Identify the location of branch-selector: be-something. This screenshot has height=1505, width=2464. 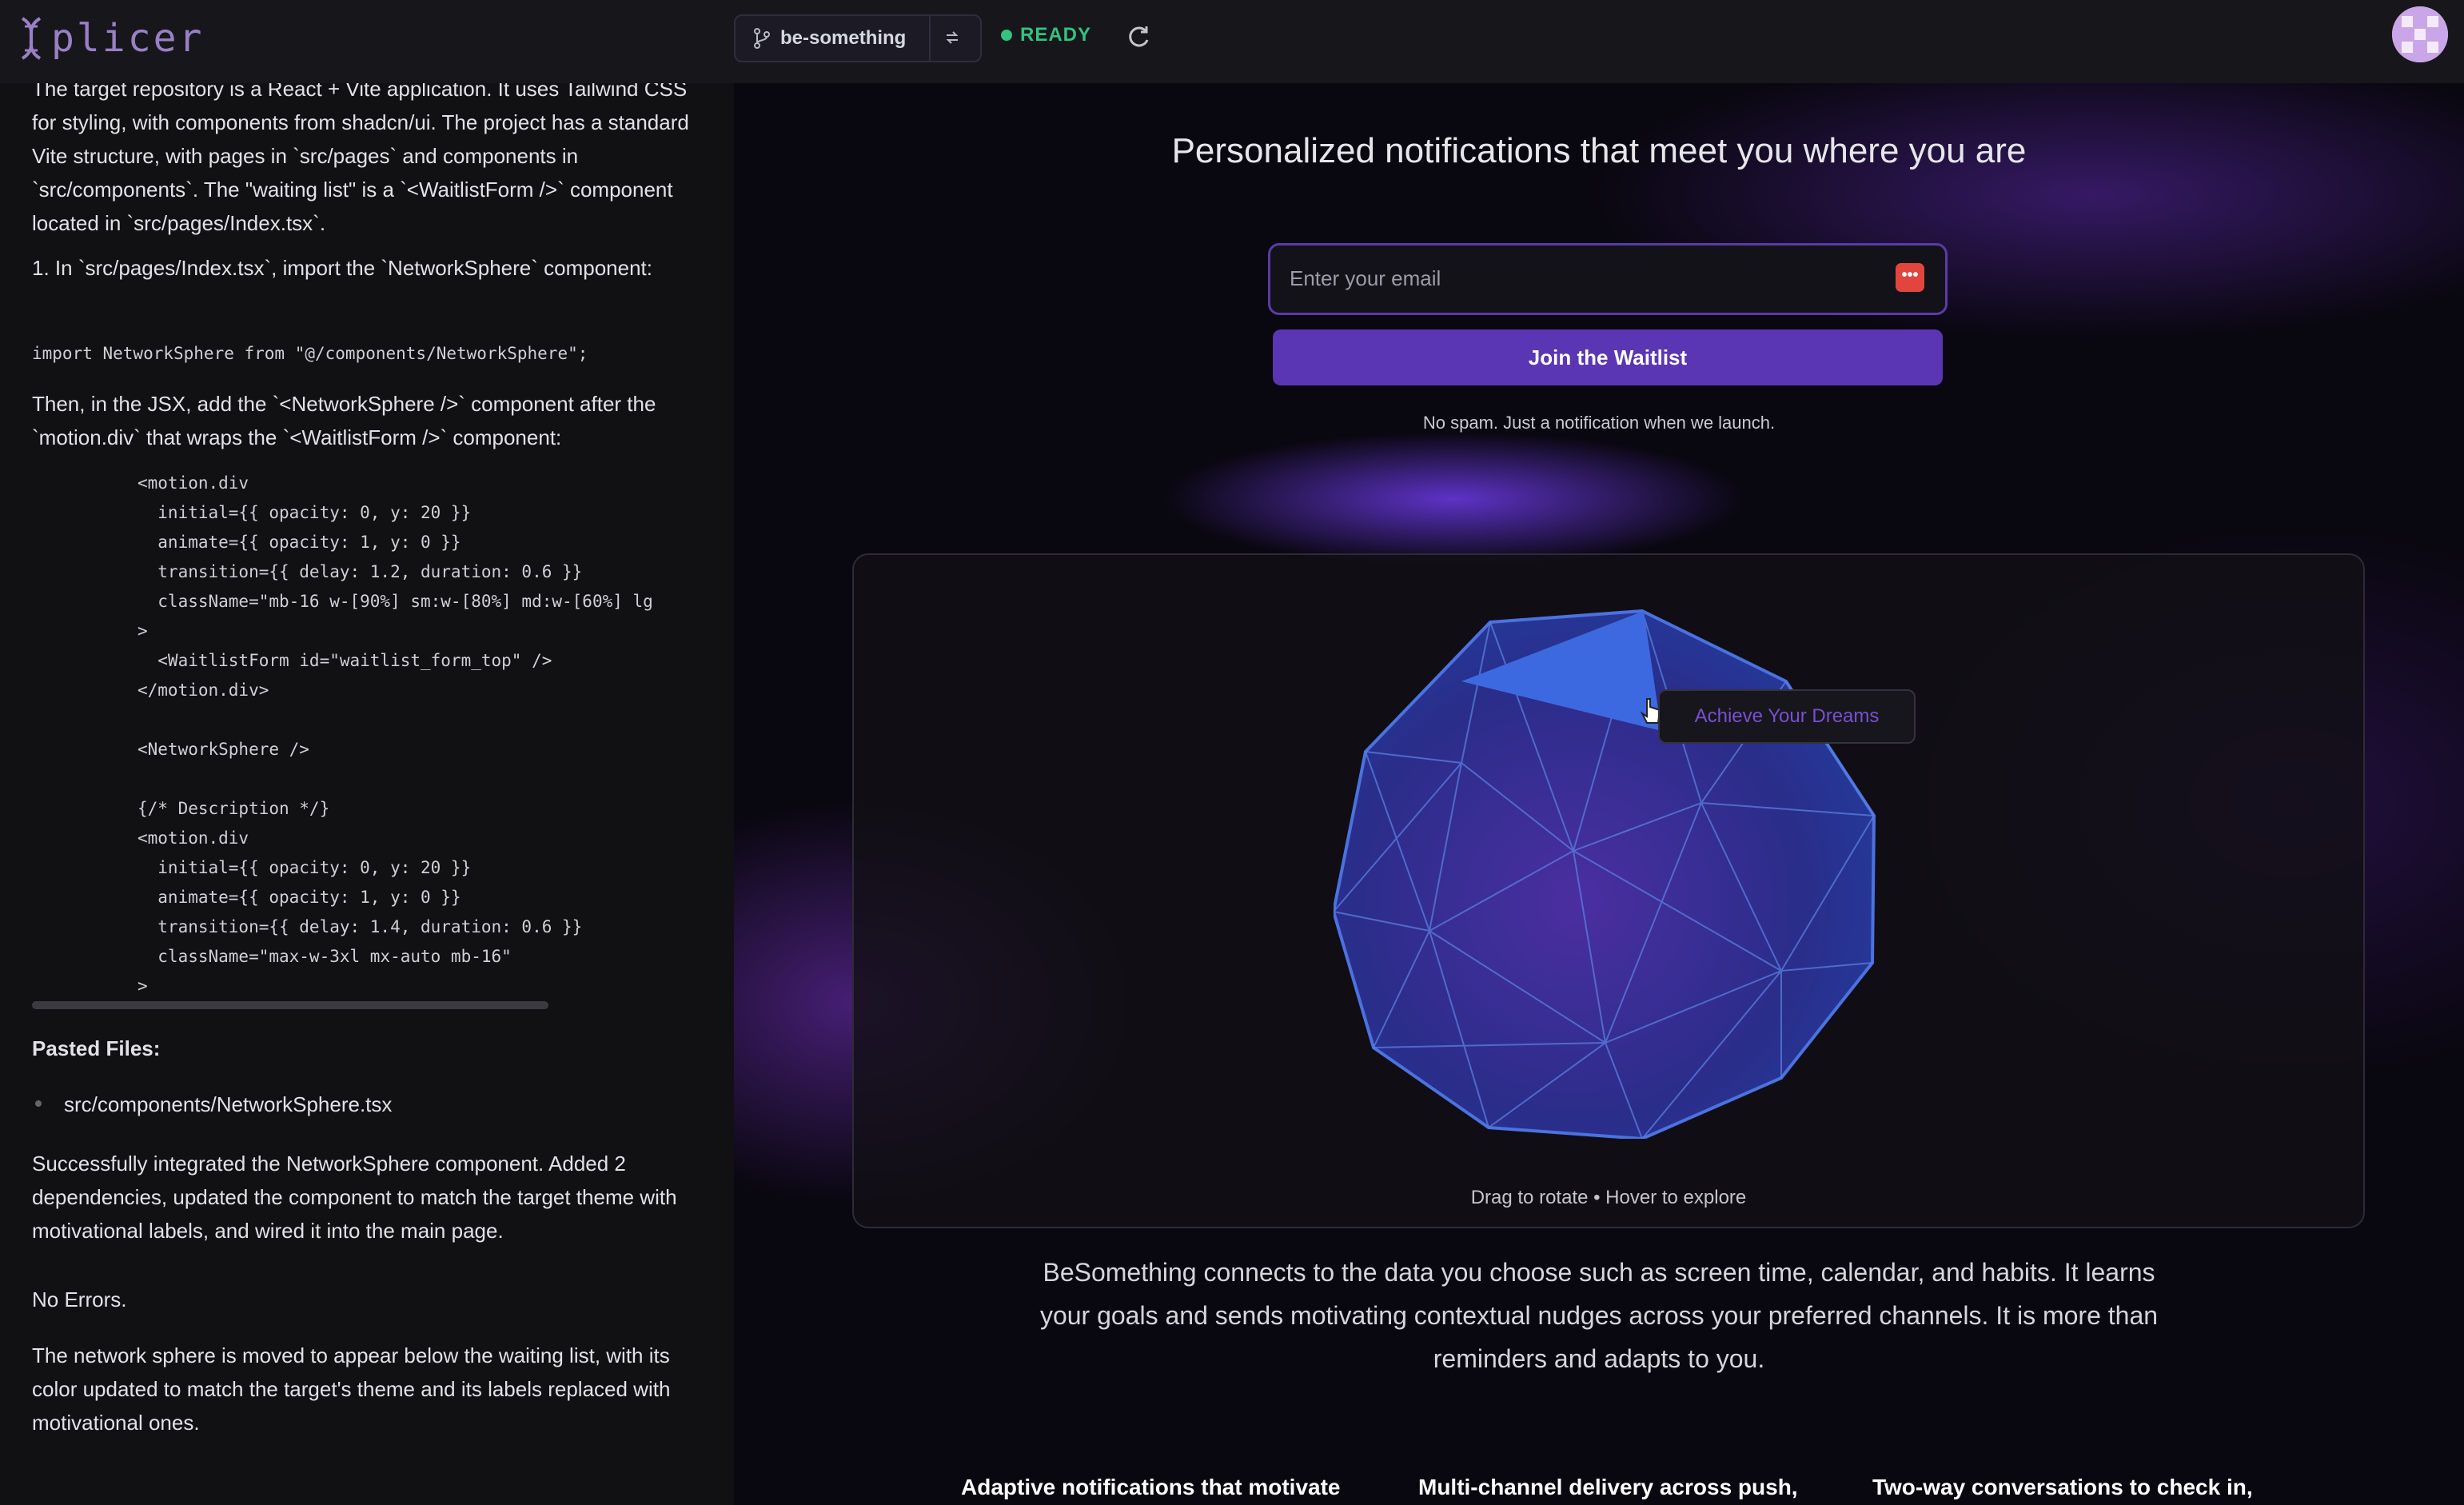
(858, 38).